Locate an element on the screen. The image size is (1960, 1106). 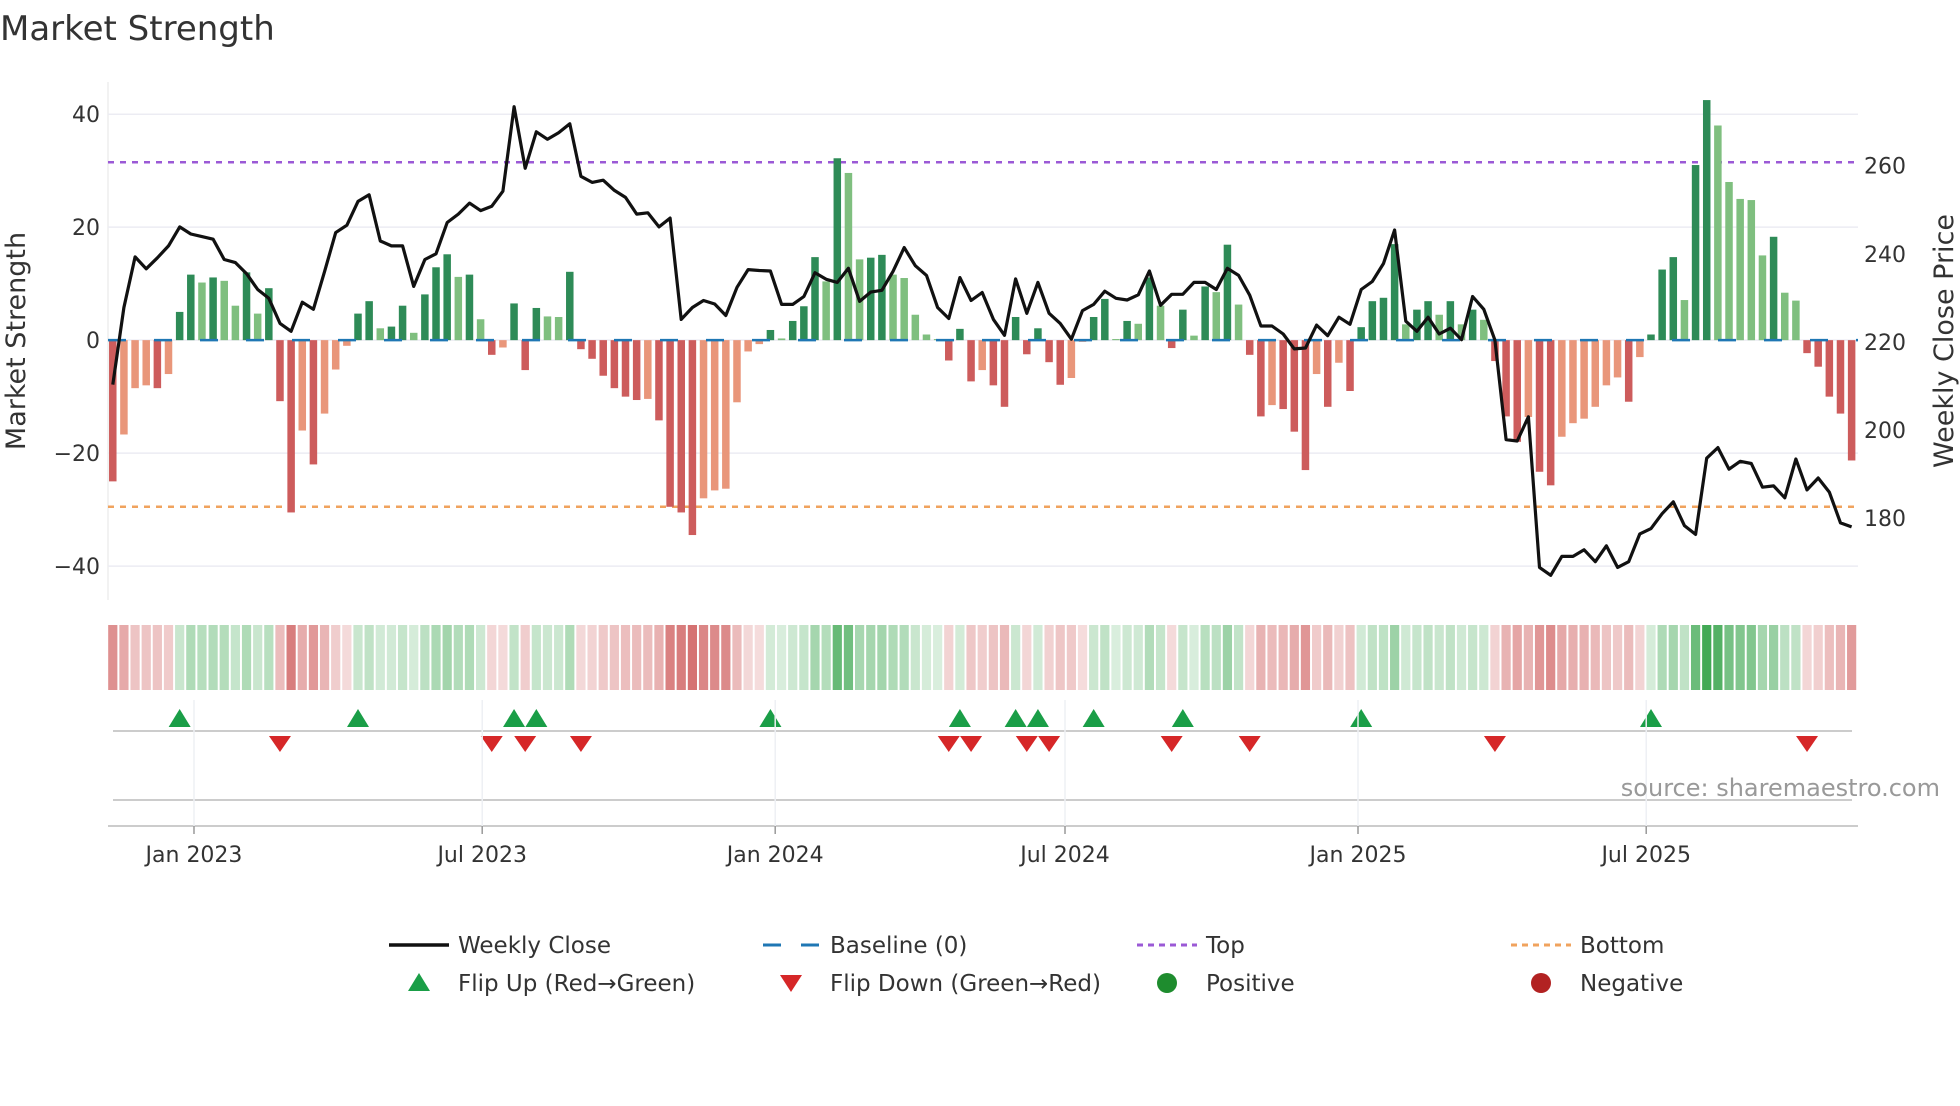
y-axis-label: Market Strength is located at coordinates (16, 341).